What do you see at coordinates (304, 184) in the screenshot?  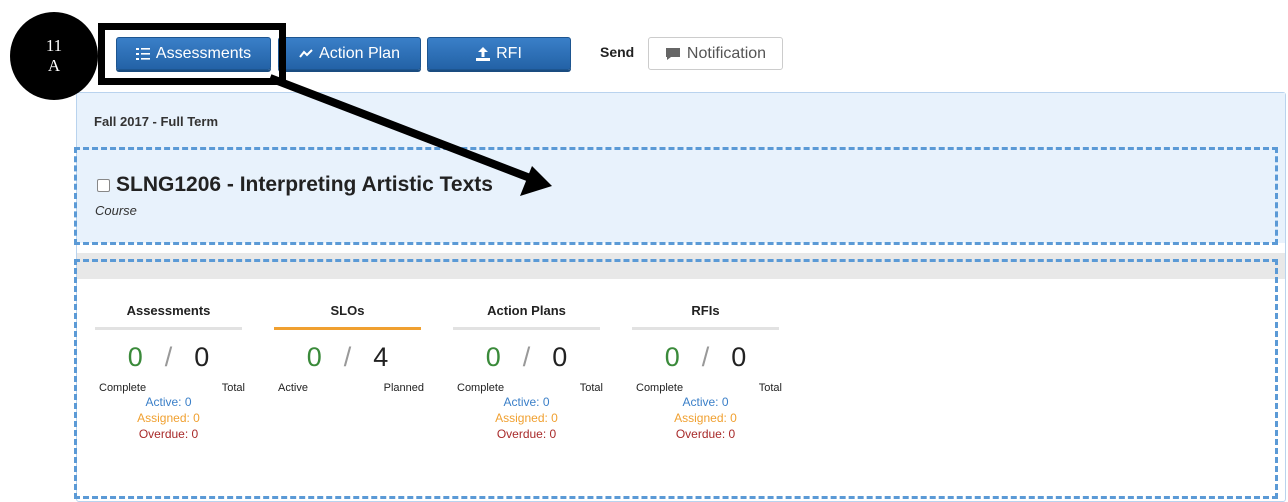 I see `course-title-text: SLNG1206 - Interpreting Artistic Texts` at bounding box center [304, 184].